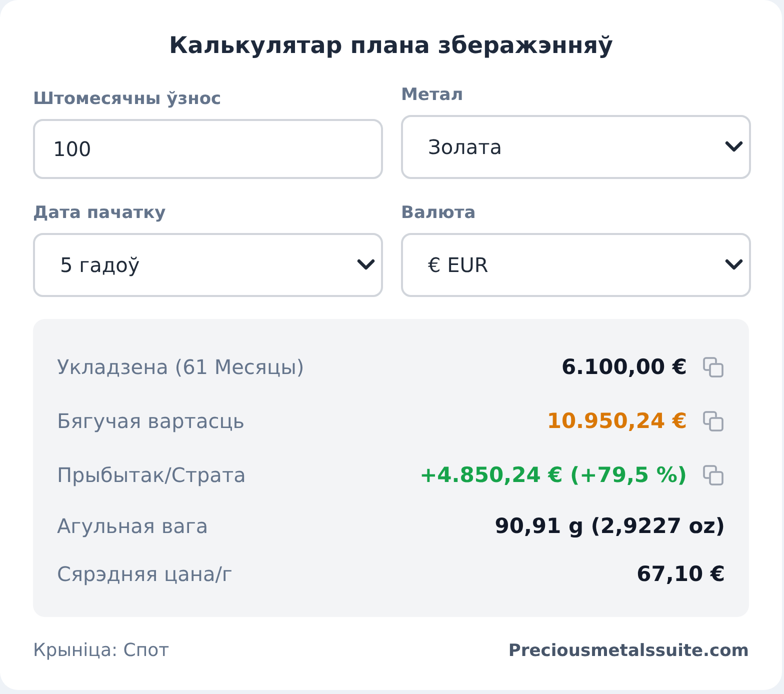 This screenshot has height=694, width=784. Describe the element at coordinates (553, 475) in the screenshot. I see `result-value: +4.850,24 € (+79,5 %)` at that location.